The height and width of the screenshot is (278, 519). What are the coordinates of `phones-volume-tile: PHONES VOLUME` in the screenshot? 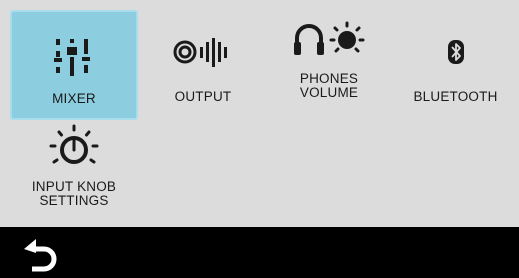 It's located at (329, 65).